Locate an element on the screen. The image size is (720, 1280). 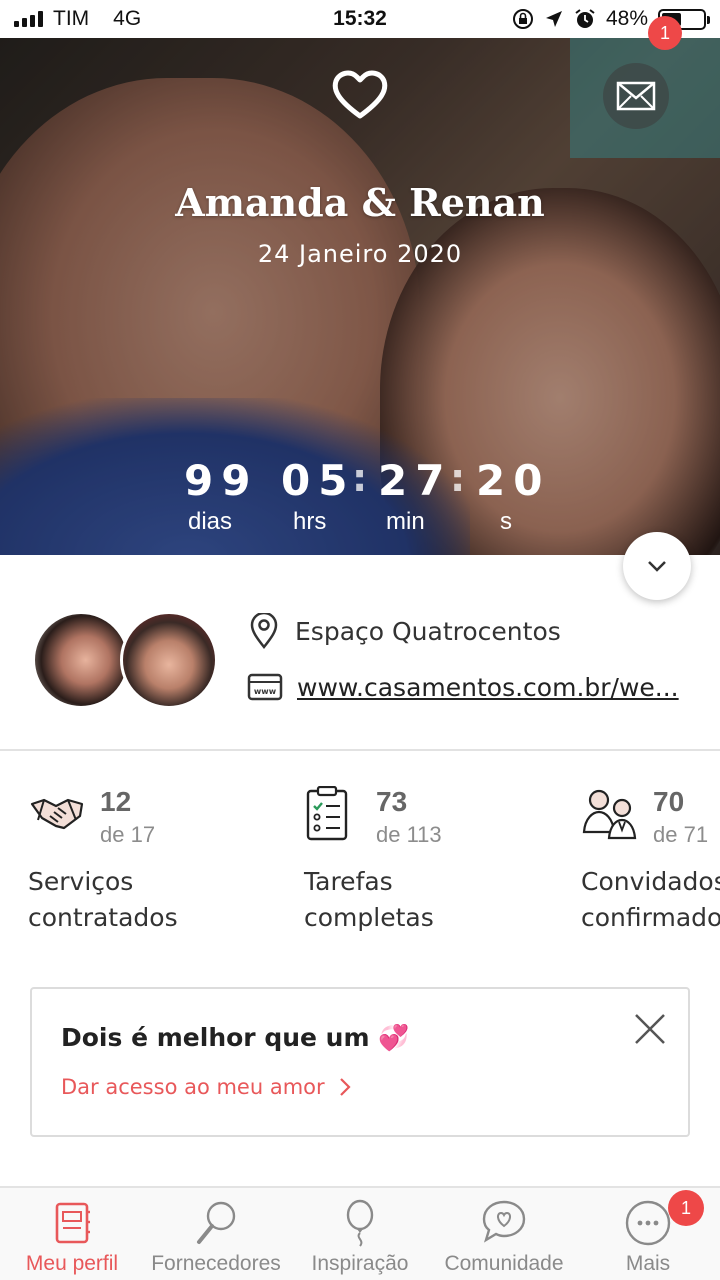
alarm-icon is located at coordinates (585, 18).